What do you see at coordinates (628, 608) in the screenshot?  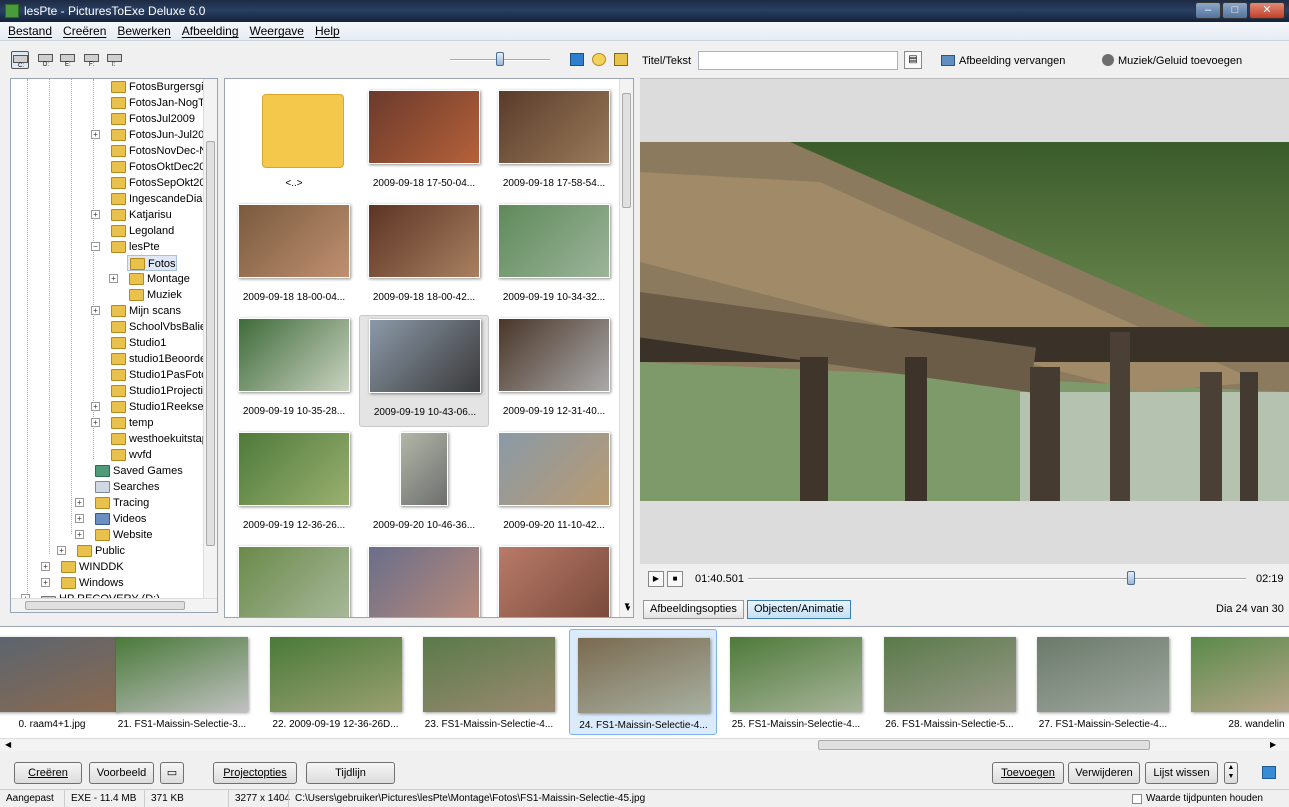 I see `scroll-down-arrow-icon: ▼` at bounding box center [628, 608].